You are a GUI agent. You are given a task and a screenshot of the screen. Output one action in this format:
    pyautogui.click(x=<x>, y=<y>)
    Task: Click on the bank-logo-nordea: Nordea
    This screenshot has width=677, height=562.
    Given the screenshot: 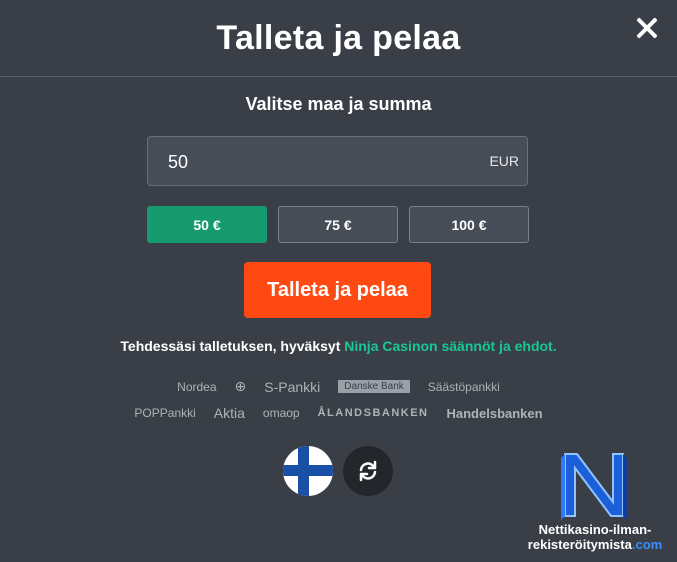 What is the action you would take?
    pyautogui.click(x=197, y=386)
    